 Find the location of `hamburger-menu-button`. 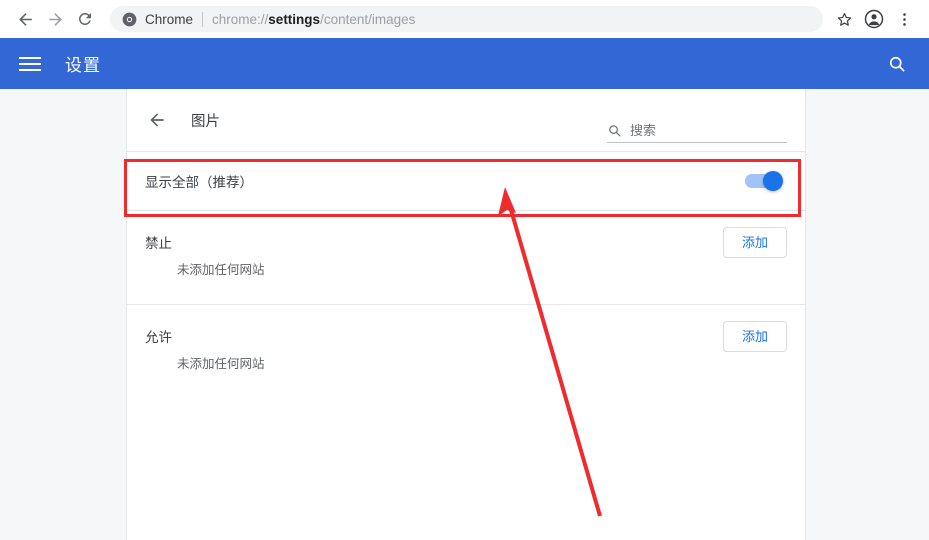

hamburger-menu-button is located at coordinates (31, 64).